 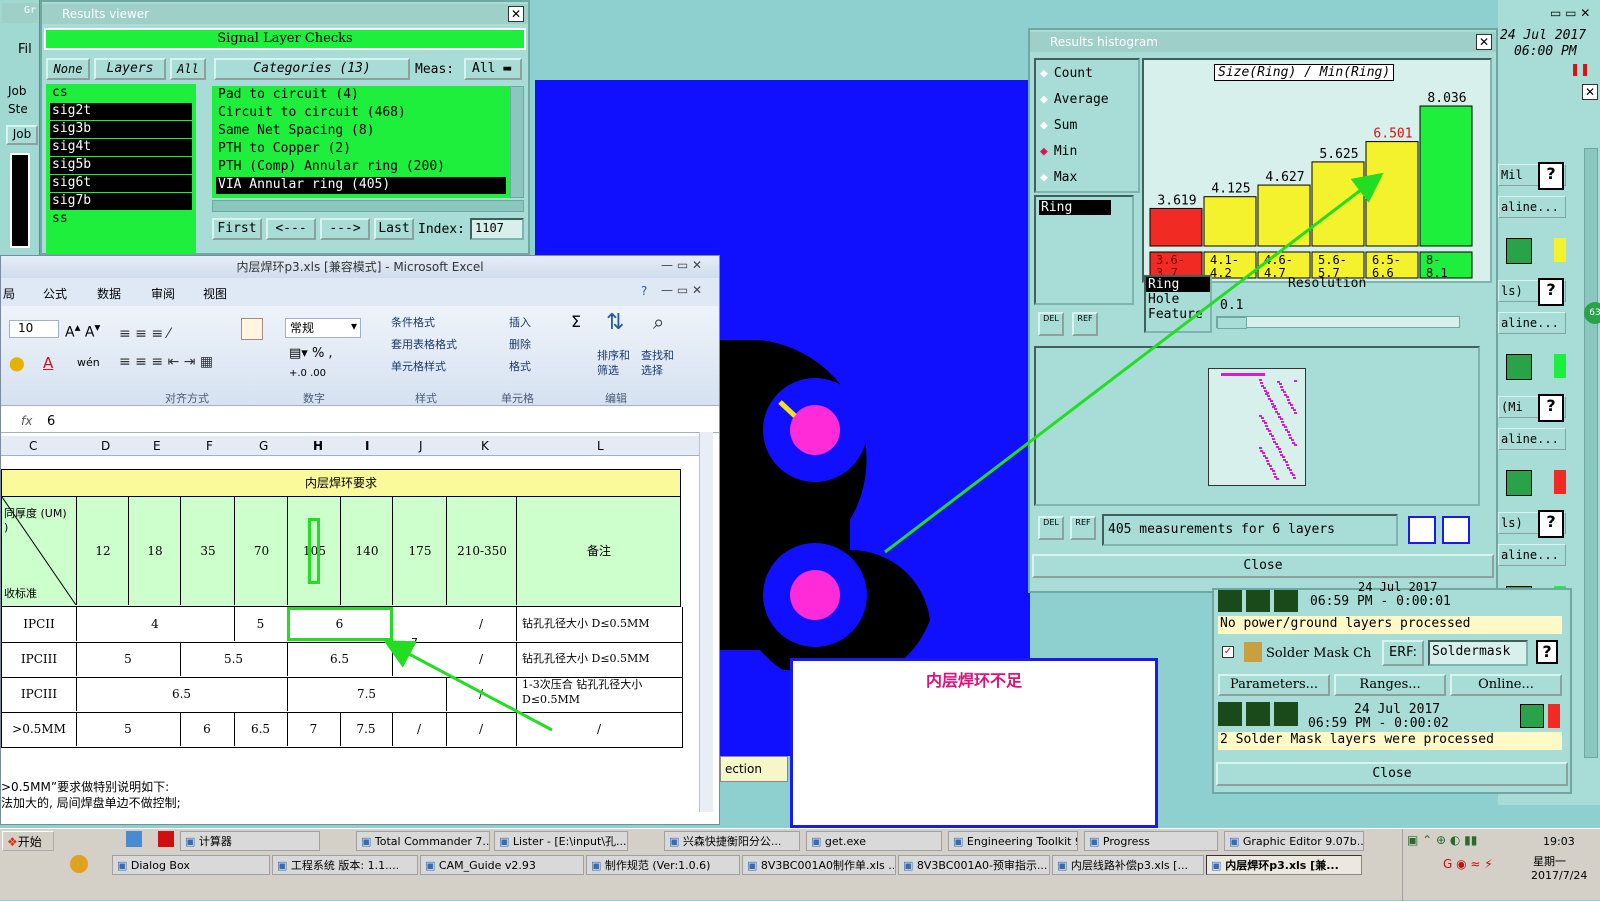 I want to click on clock-time: 19:03, so click(x=1559, y=841).